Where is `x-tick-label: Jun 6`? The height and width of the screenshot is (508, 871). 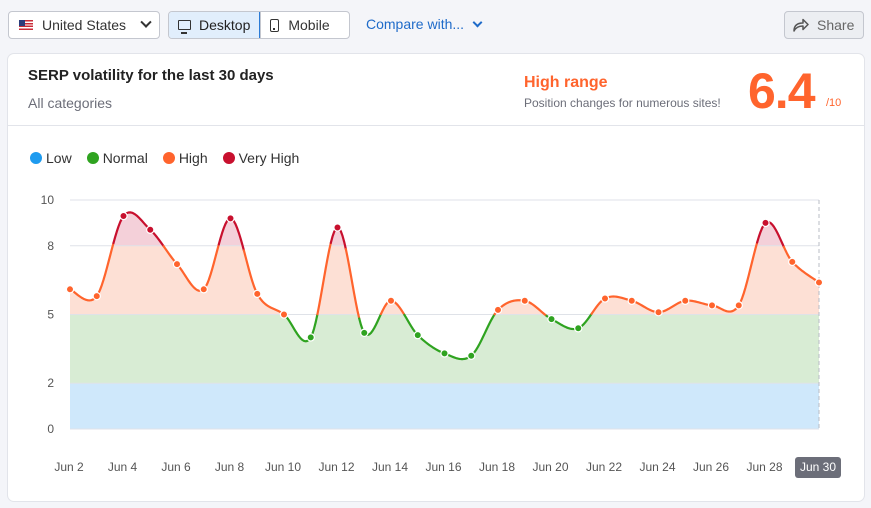 x-tick-label: Jun 6 is located at coordinates (176, 467).